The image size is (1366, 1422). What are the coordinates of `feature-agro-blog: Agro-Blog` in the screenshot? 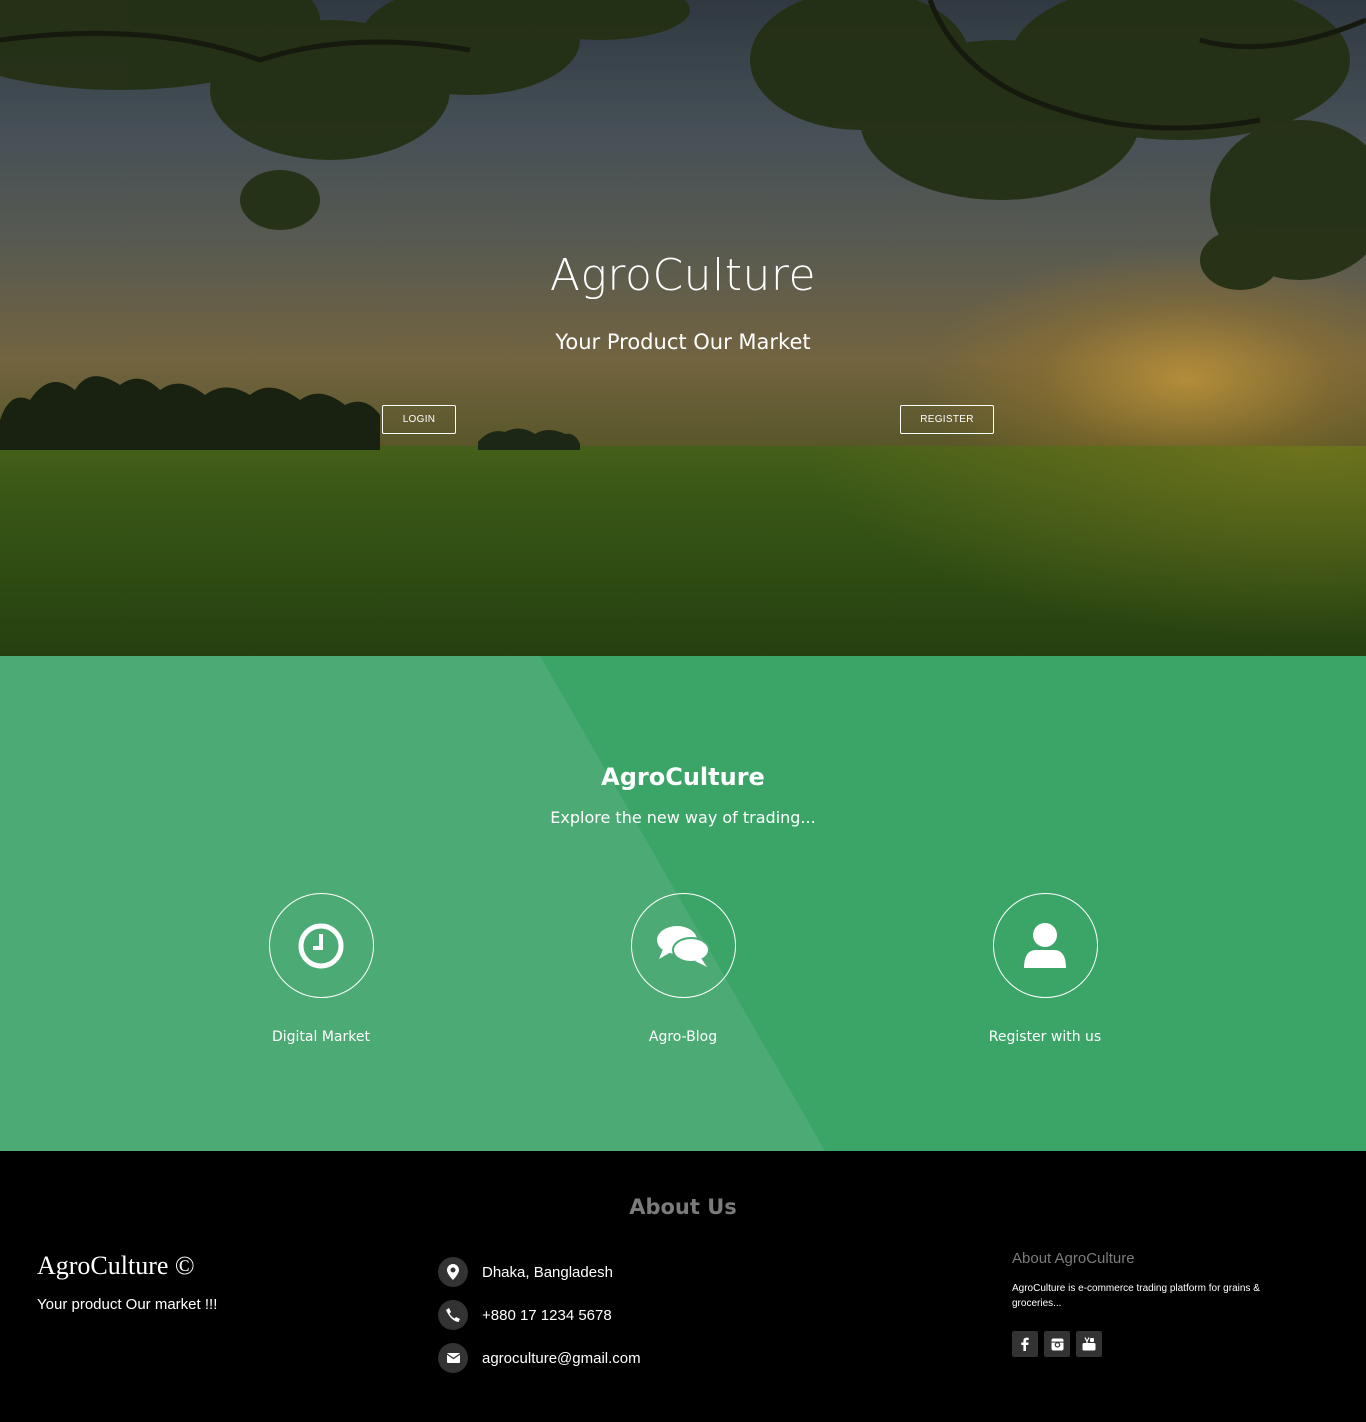 It's located at (683, 969).